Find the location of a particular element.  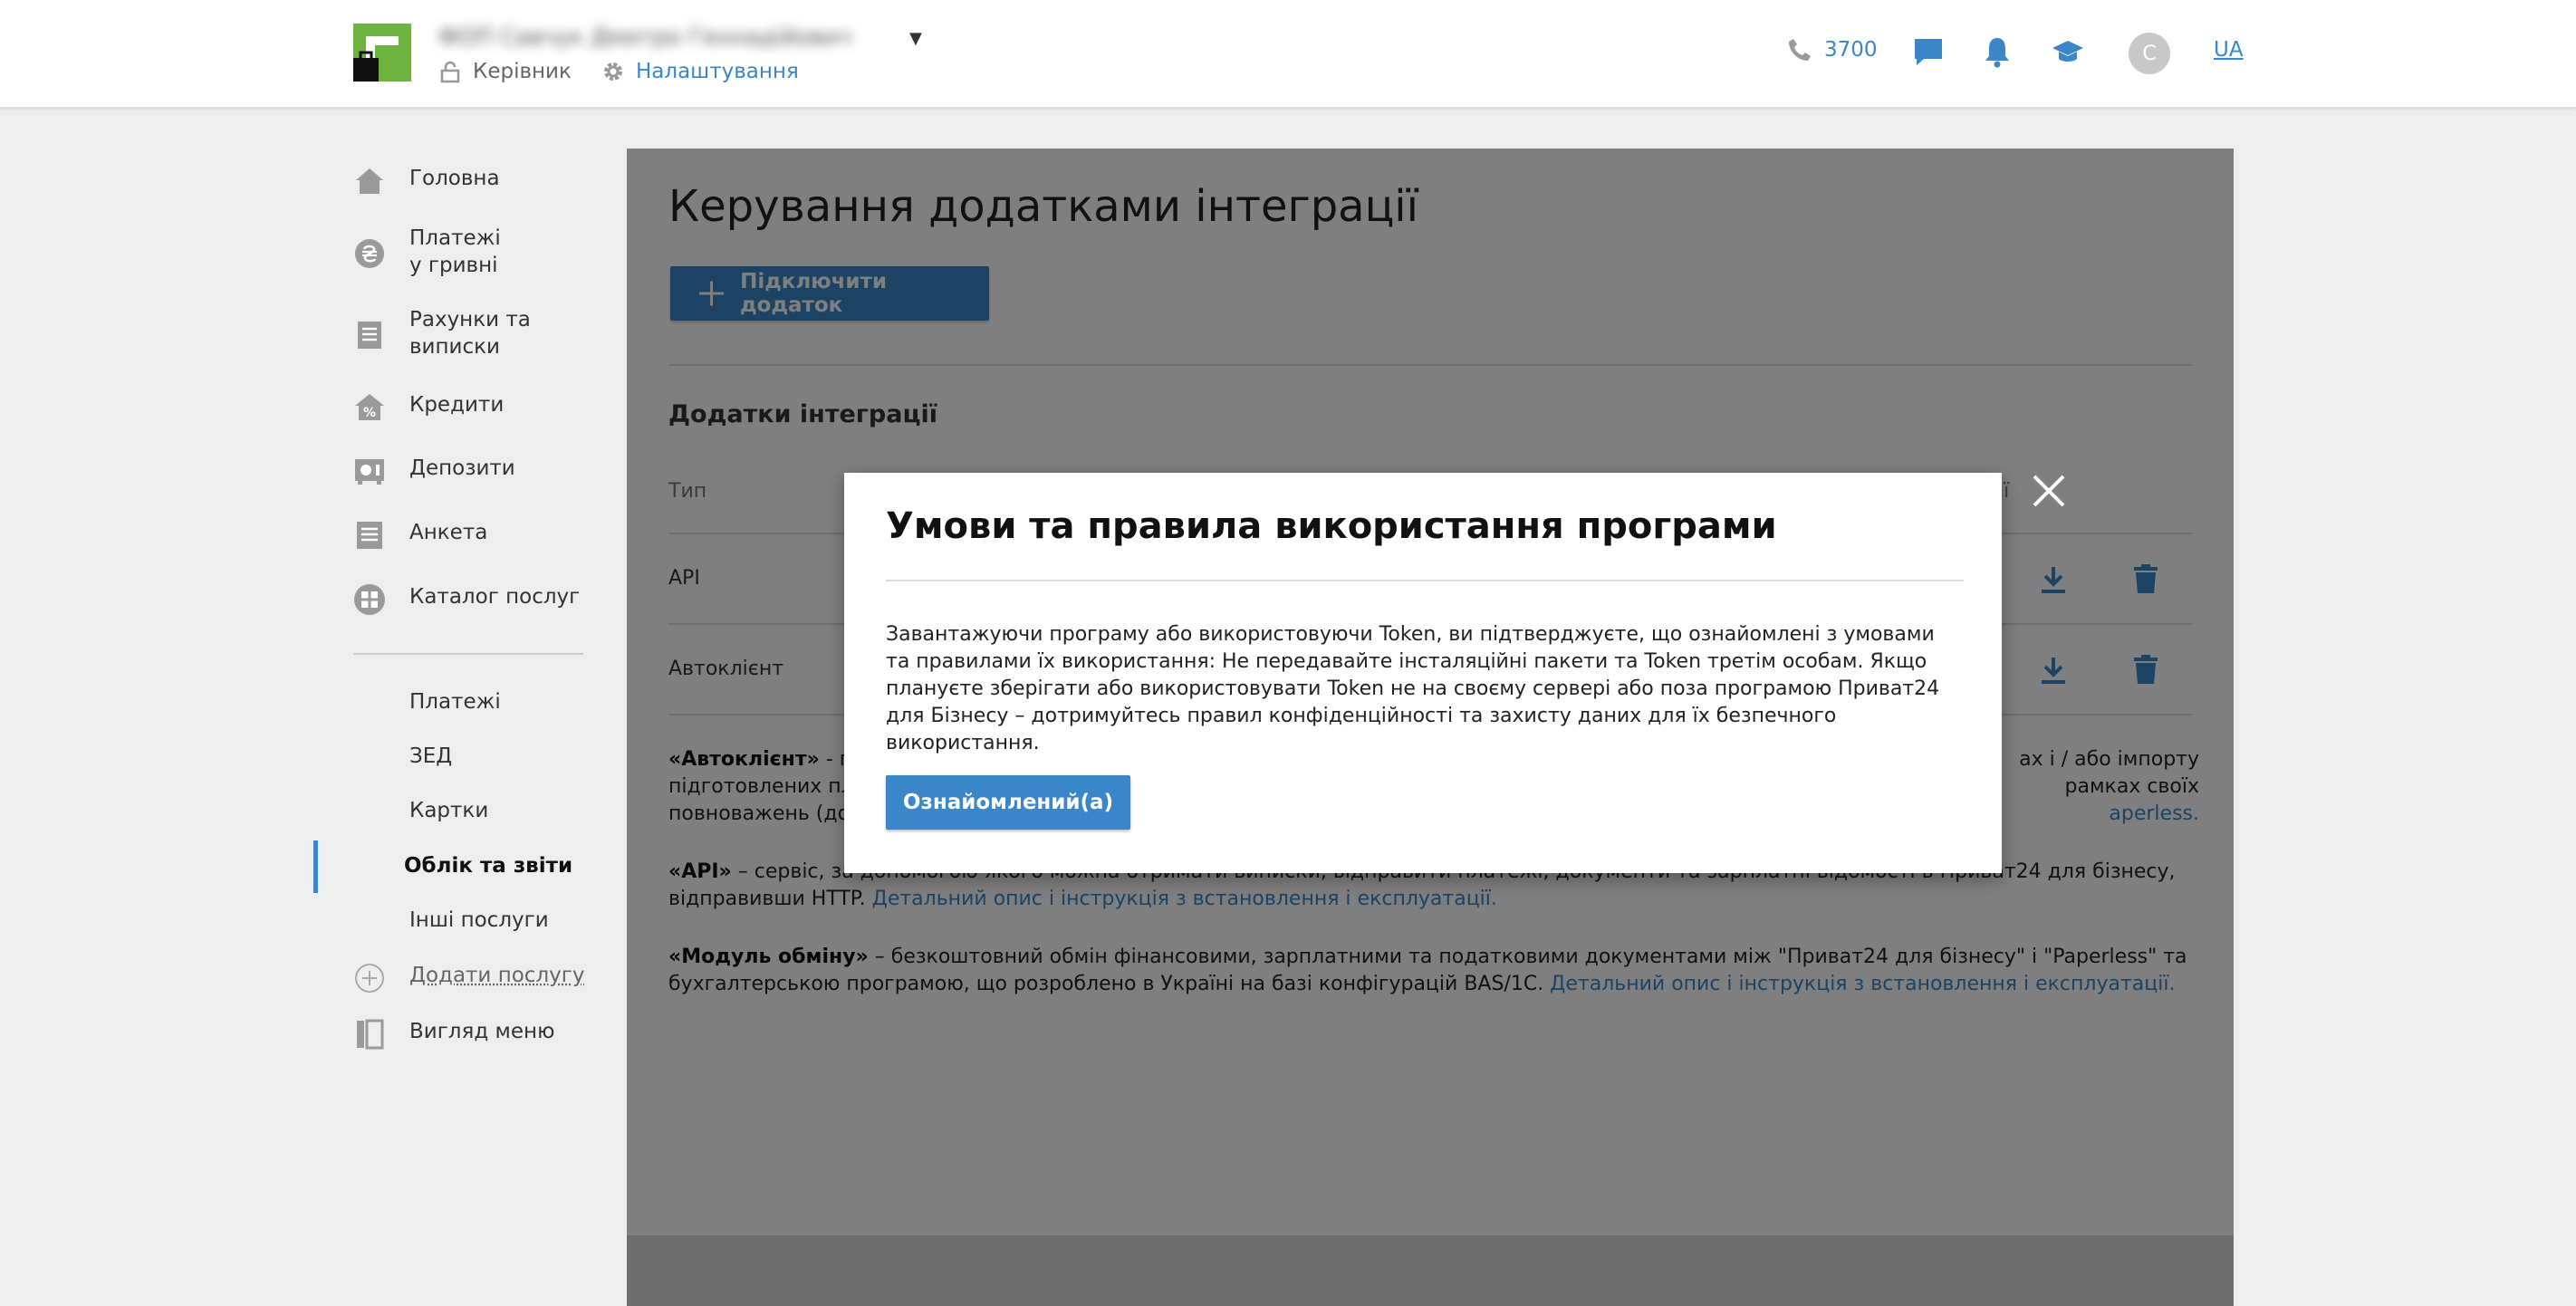

phone-link: 3700 is located at coordinates (1832, 49).